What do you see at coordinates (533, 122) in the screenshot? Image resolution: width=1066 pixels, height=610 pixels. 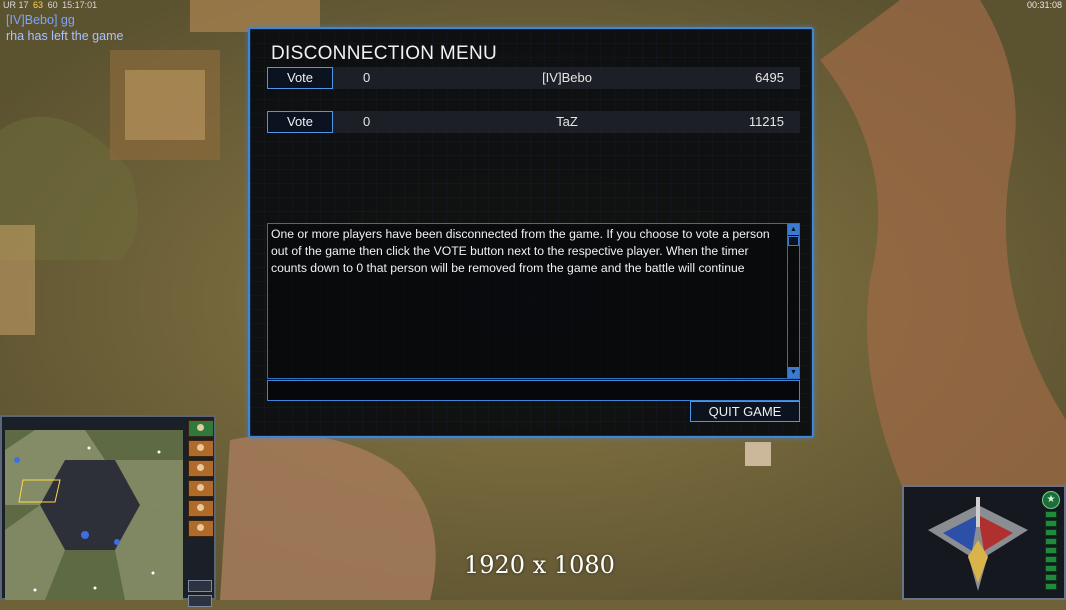 I see `player-row: Vote 0 TaZ 11215` at bounding box center [533, 122].